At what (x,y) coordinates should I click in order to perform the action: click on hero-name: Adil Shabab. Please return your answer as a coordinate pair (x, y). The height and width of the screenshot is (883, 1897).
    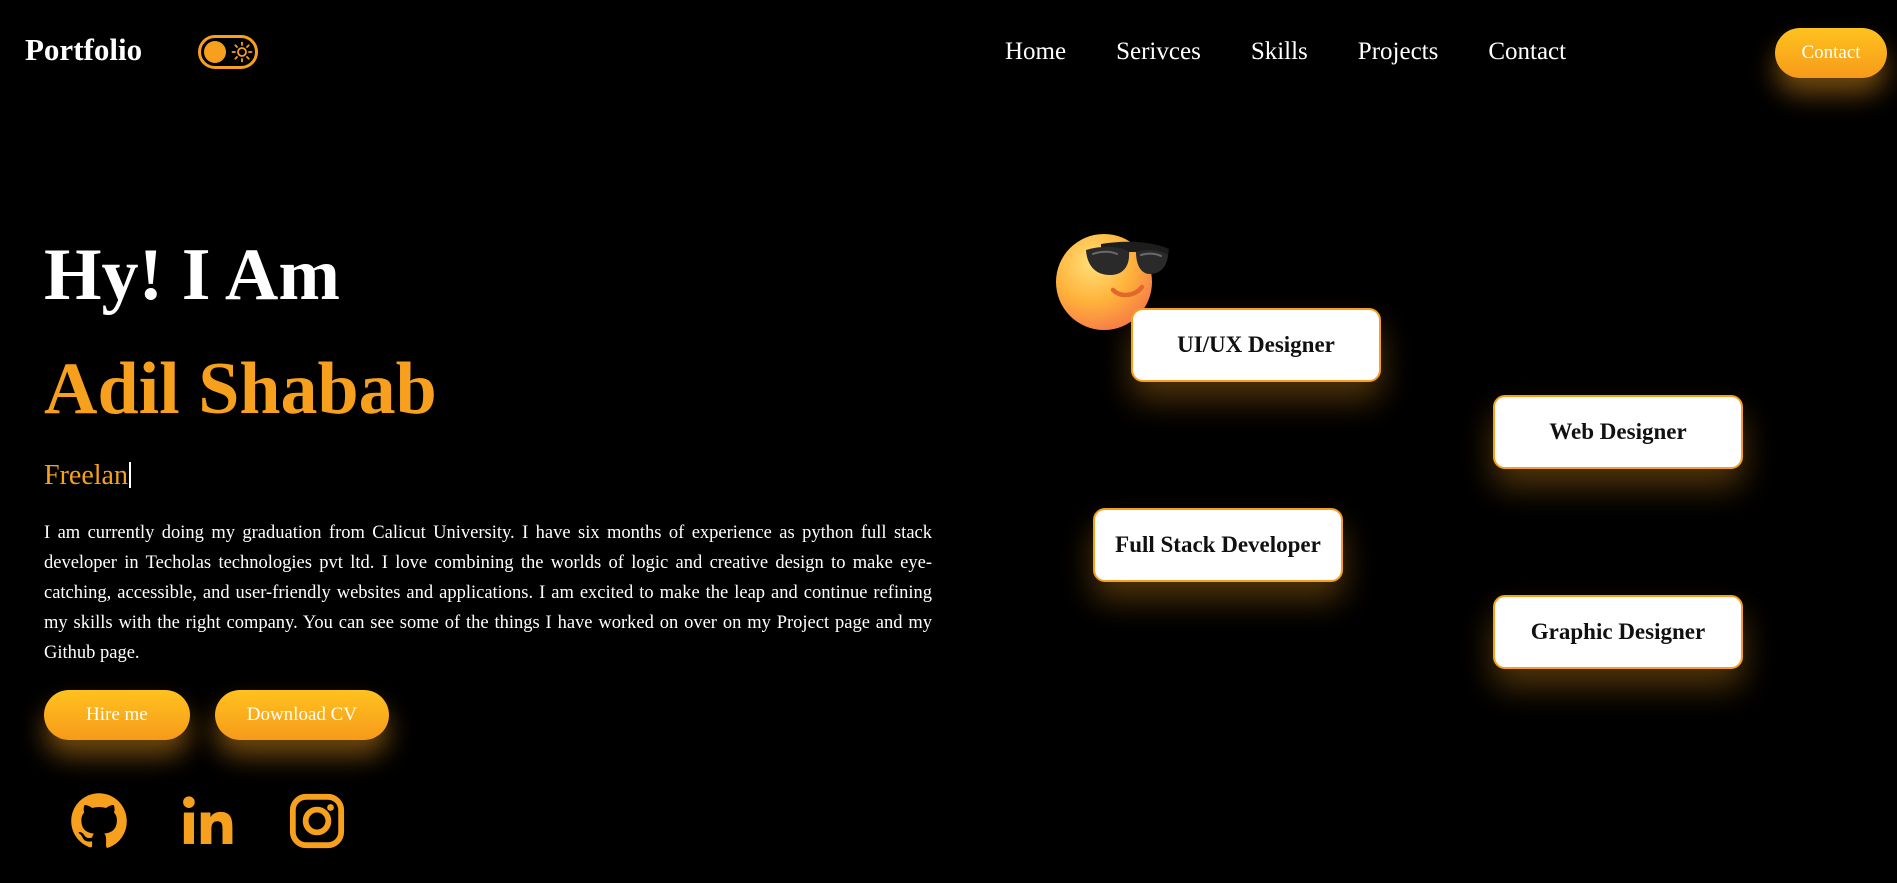
    Looking at the image, I should click on (240, 389).